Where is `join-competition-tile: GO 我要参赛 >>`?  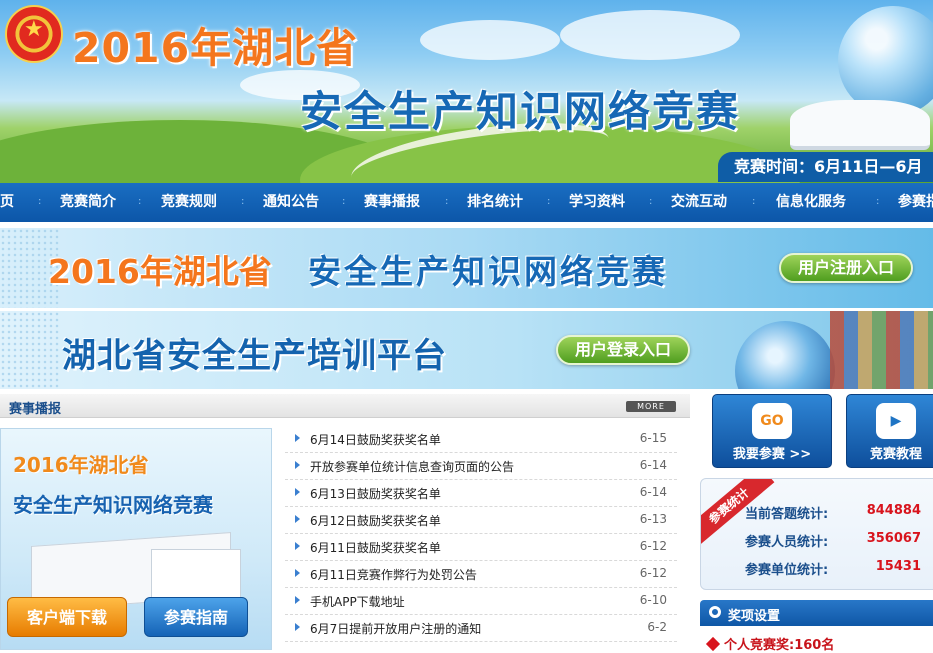 join-competition-tile: GO 我要参赛 >> is located at coordinates (772, 431).